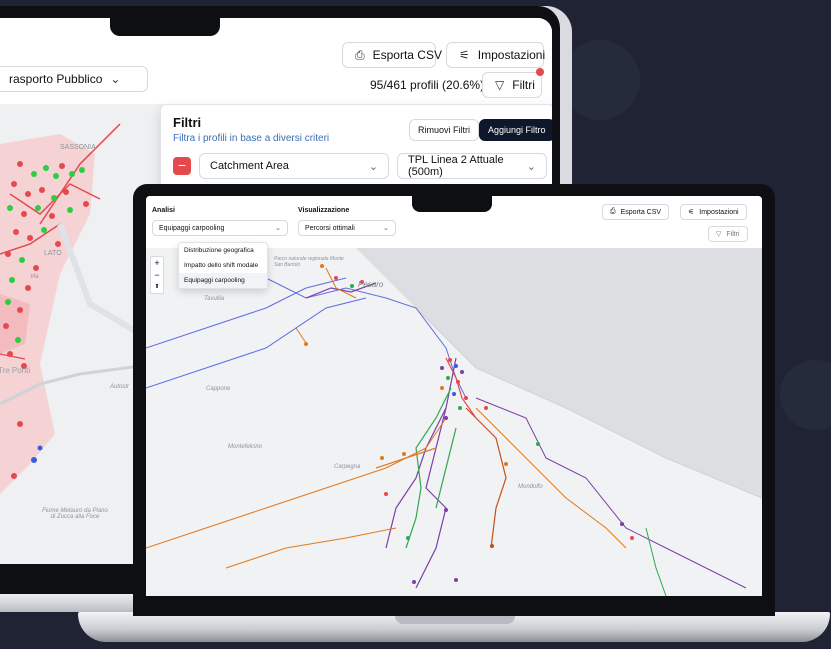 This screenshot has width=831, height=649. Describe the element at coordinates (371, 284) in the screenshot. I see `map-label: Pesaro` at that location.